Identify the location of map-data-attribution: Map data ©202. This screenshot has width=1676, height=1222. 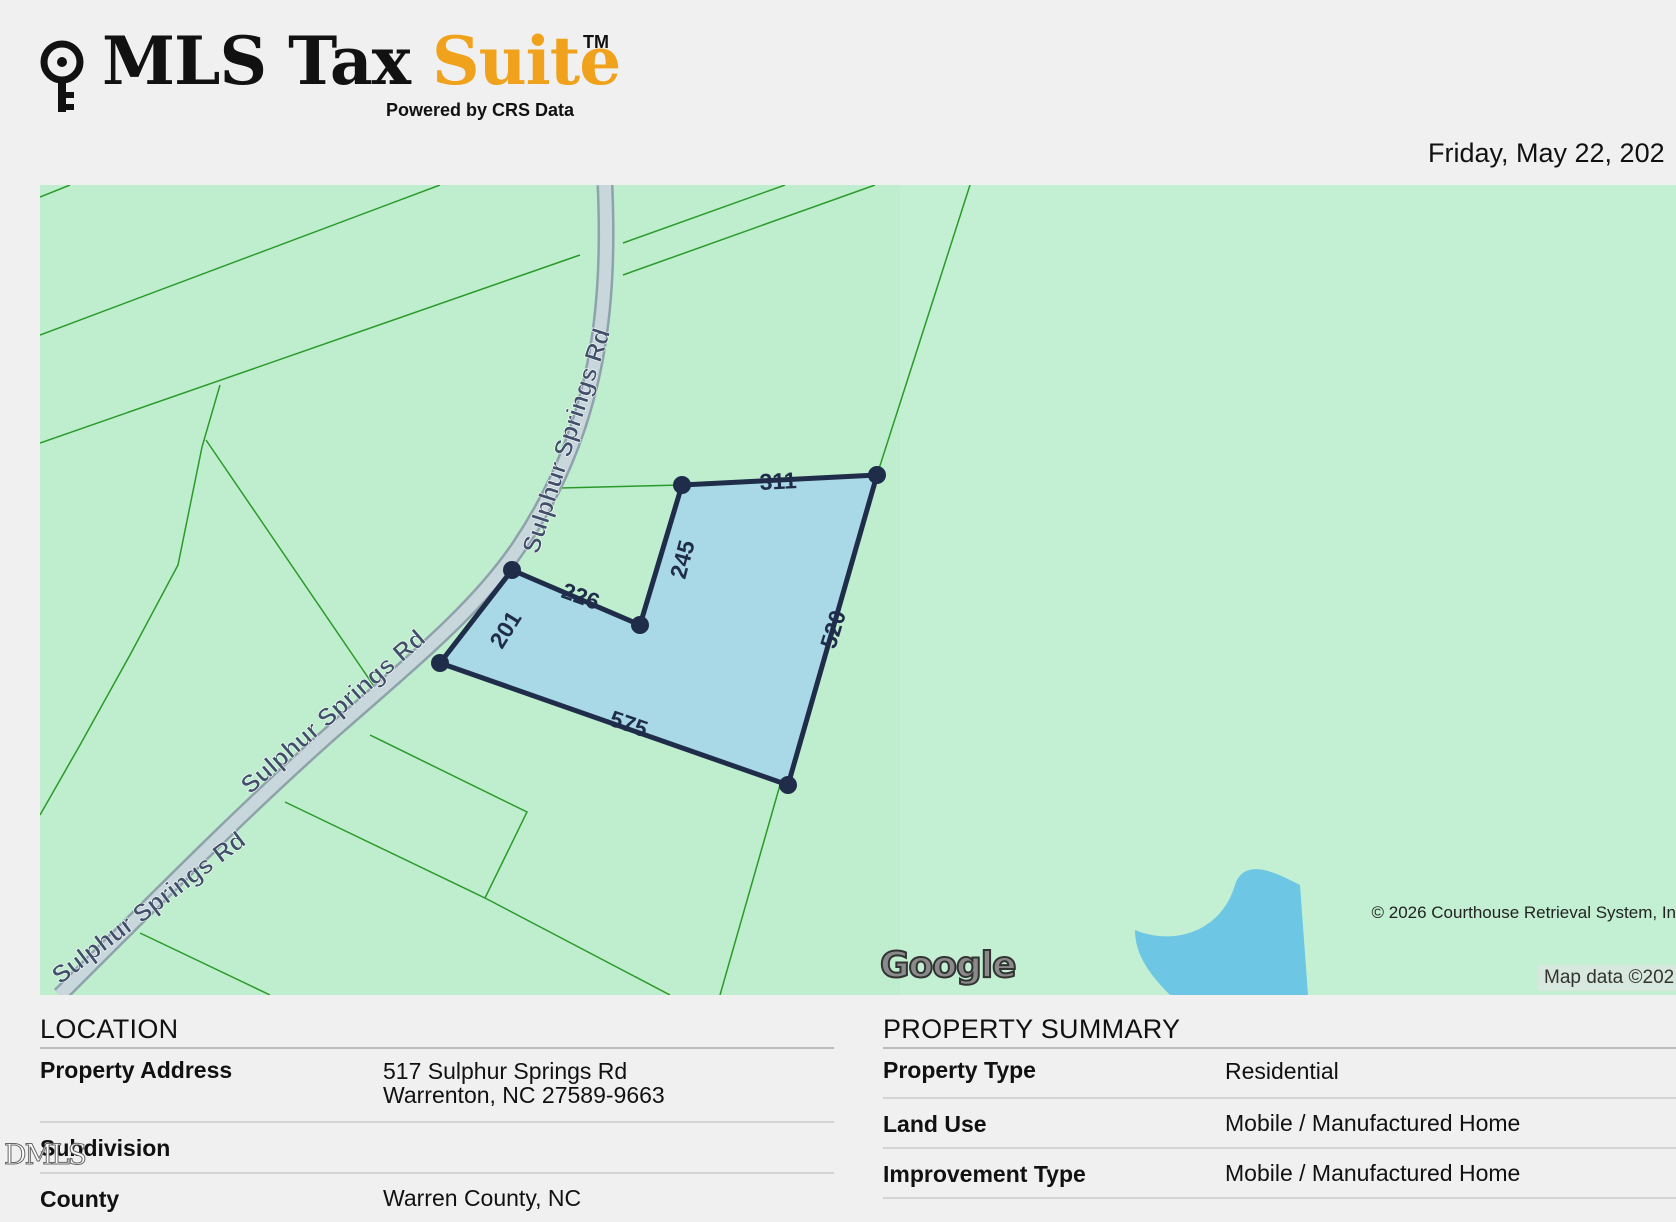
(1607, 978).